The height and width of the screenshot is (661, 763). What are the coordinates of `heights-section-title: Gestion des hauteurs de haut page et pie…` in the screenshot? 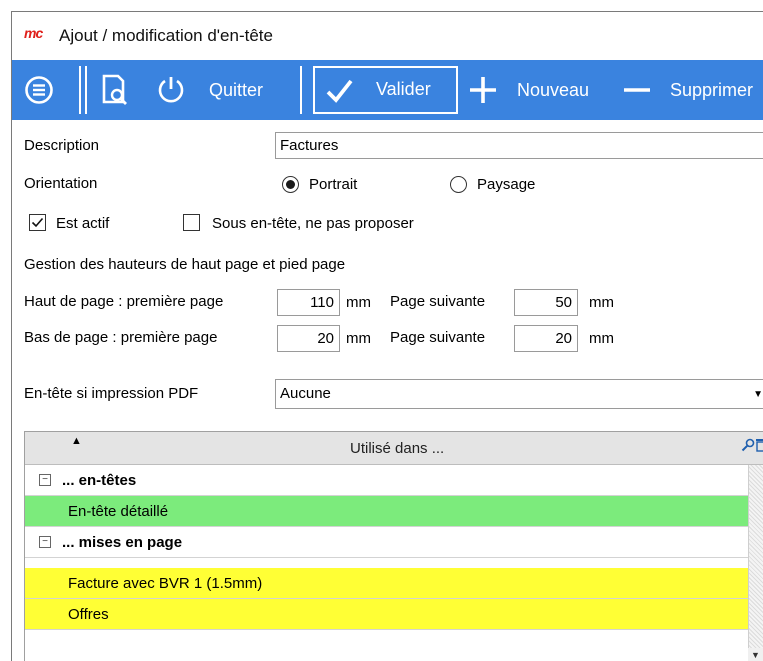 It's located at (185, 264).